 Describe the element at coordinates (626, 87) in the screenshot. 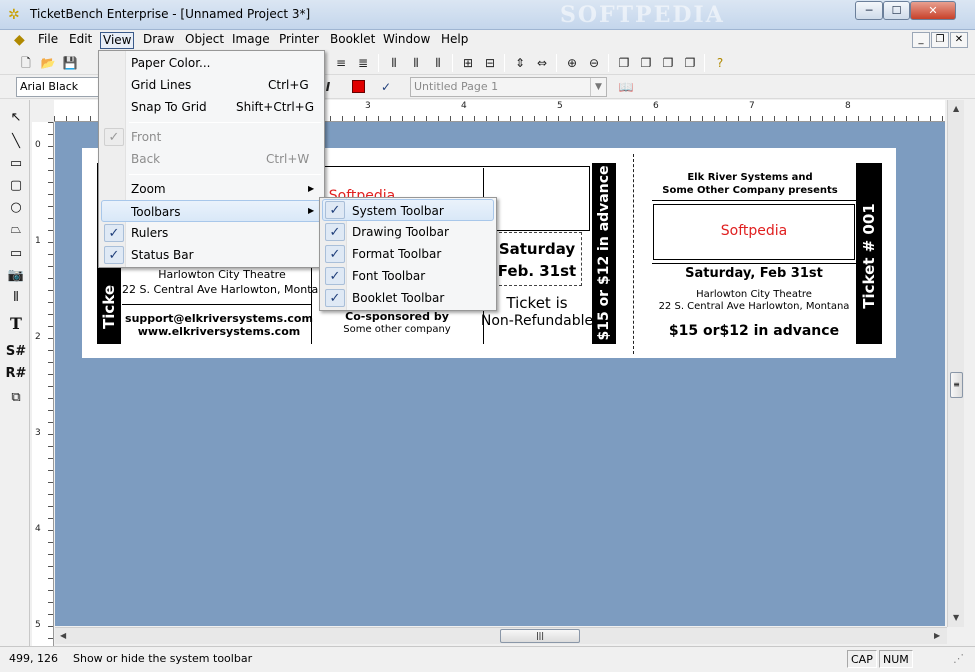

I see `booklet-icon: 📖` at that location.